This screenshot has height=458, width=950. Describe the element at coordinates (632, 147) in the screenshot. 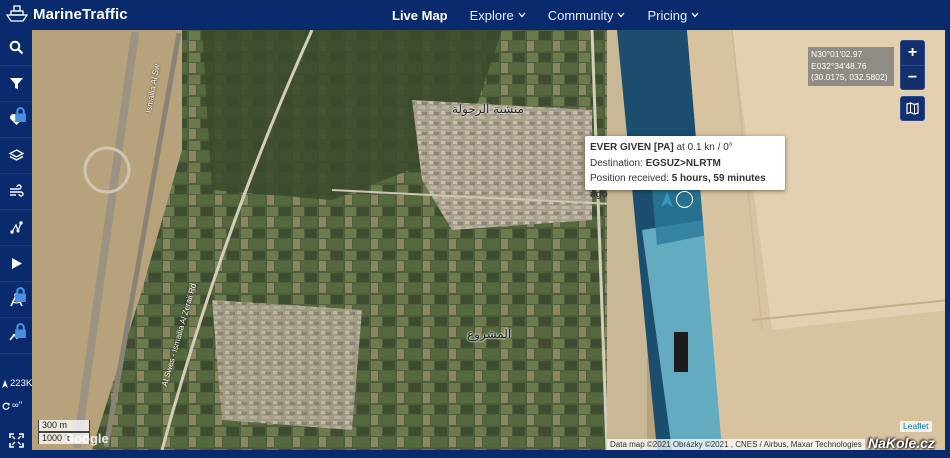

I see `vessel-name: EVER GIVEN [PA]` at that location.